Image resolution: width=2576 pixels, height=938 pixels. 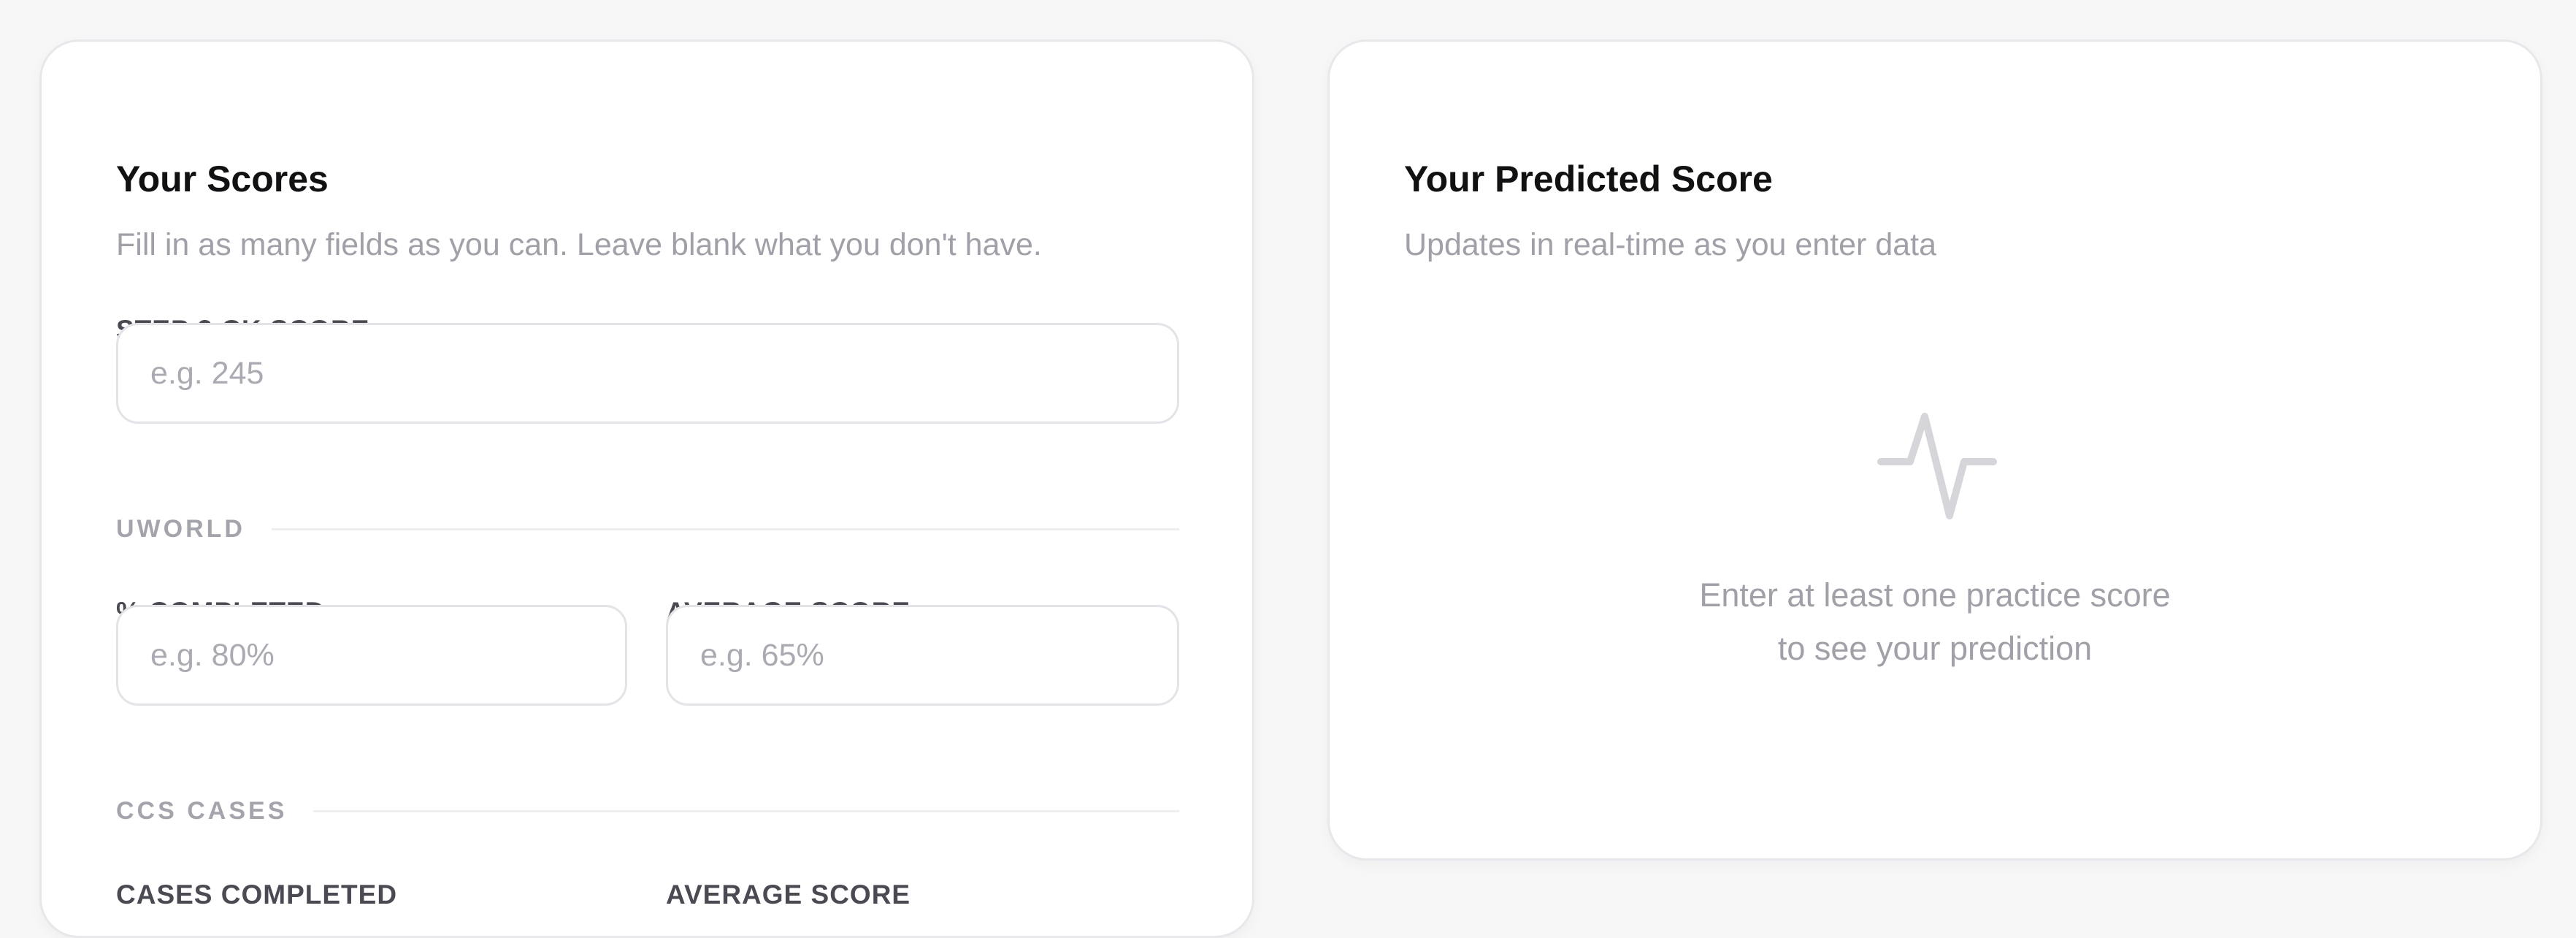 I want to click on prediction-card-title: Your Predicted Score, so click(x=1588, y=179).